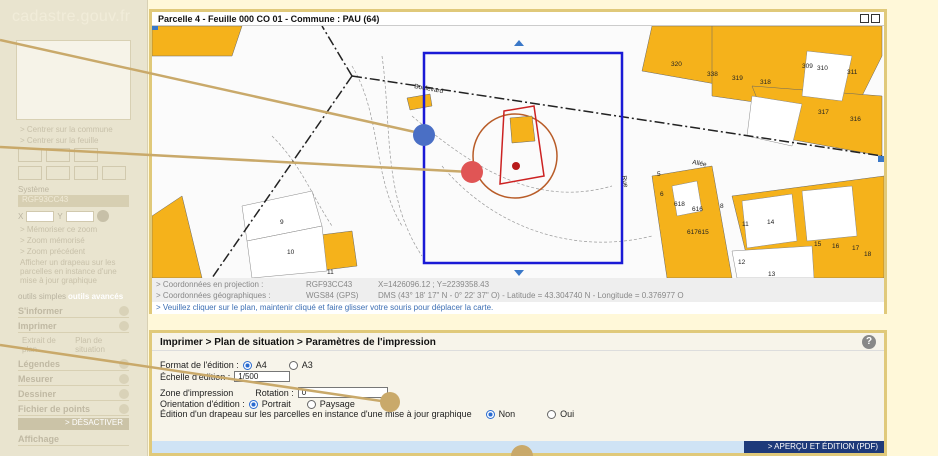 This screenshot has height=456, width=938. I want to click on full-extent-icon, so click(114, 173).